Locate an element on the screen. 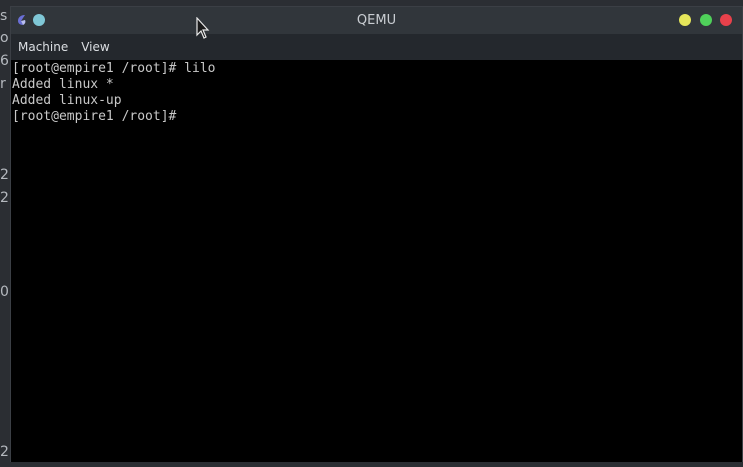  background-text: r is located at coordinates (3, 84).